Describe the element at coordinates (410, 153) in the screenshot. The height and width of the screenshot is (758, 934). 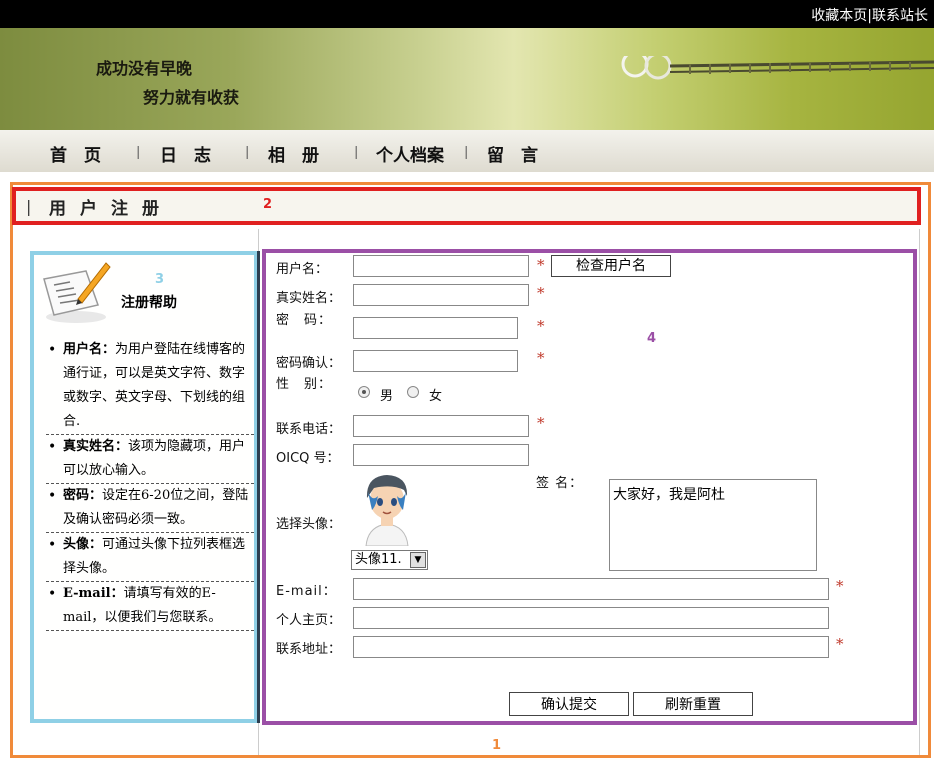
I see `nav-item-profile: 个人档案` at that location.